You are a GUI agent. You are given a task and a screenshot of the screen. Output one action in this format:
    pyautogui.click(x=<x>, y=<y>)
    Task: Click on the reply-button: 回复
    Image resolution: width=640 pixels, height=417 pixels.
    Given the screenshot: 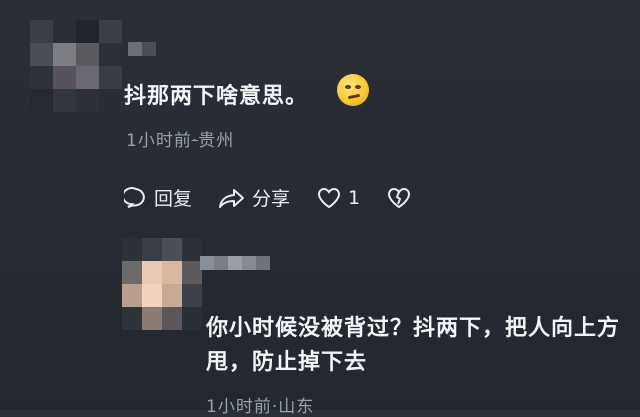 What is the action you would take?
    pyautogui.click(x=158, y=197)
    